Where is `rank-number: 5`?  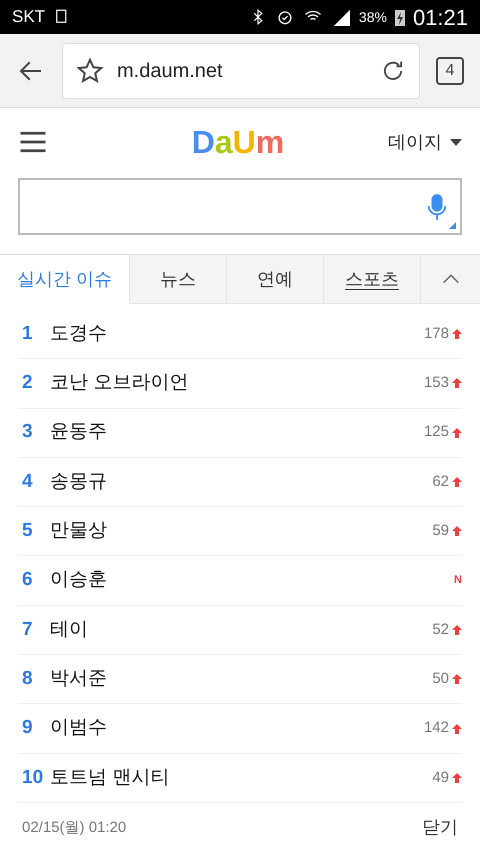
rank-number: 5 is located at coordinates (27, 531).